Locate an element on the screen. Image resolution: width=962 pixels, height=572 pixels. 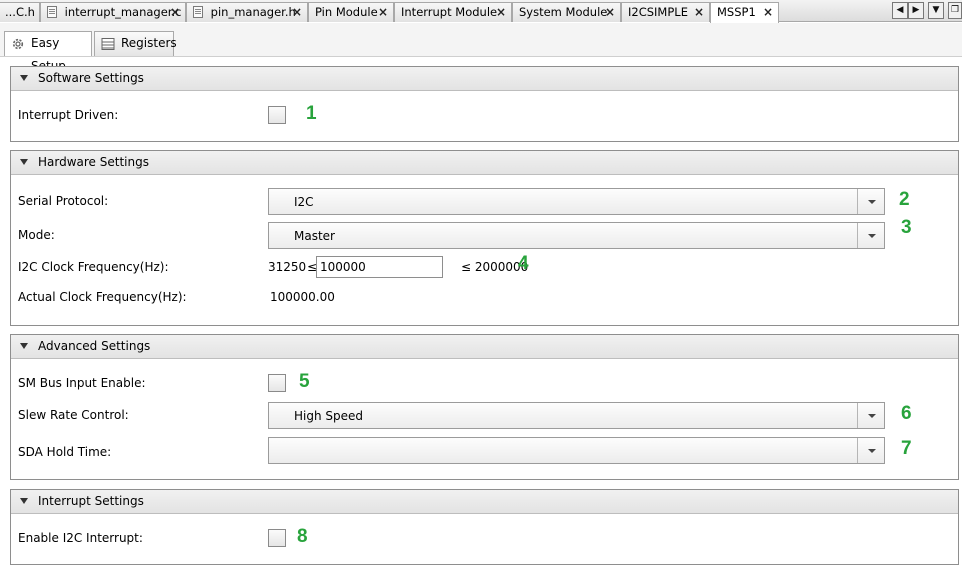
restore-window-icon: ❐ is located at coordinates (955, 10).